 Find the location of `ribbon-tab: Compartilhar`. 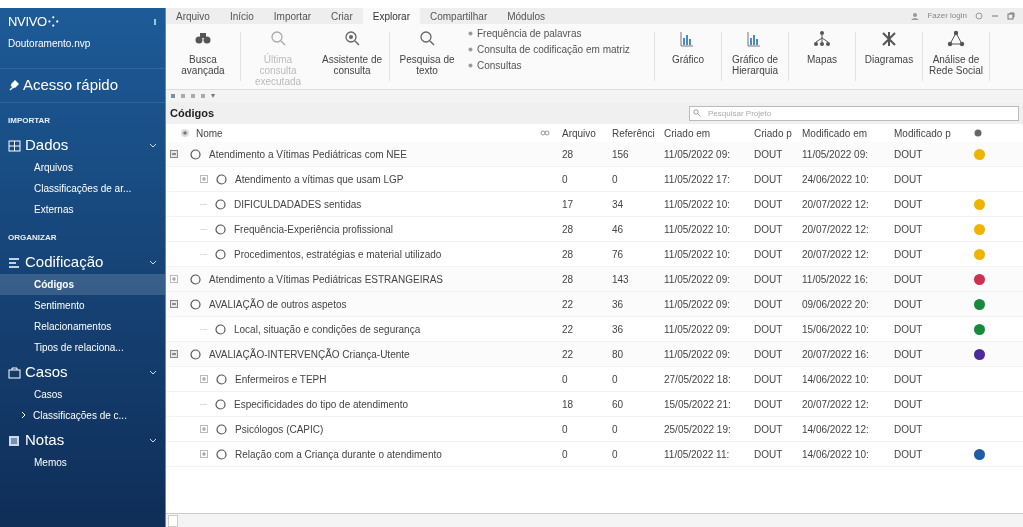

ribbon-tab: Compartilhar is located at coordinates (458, 16).